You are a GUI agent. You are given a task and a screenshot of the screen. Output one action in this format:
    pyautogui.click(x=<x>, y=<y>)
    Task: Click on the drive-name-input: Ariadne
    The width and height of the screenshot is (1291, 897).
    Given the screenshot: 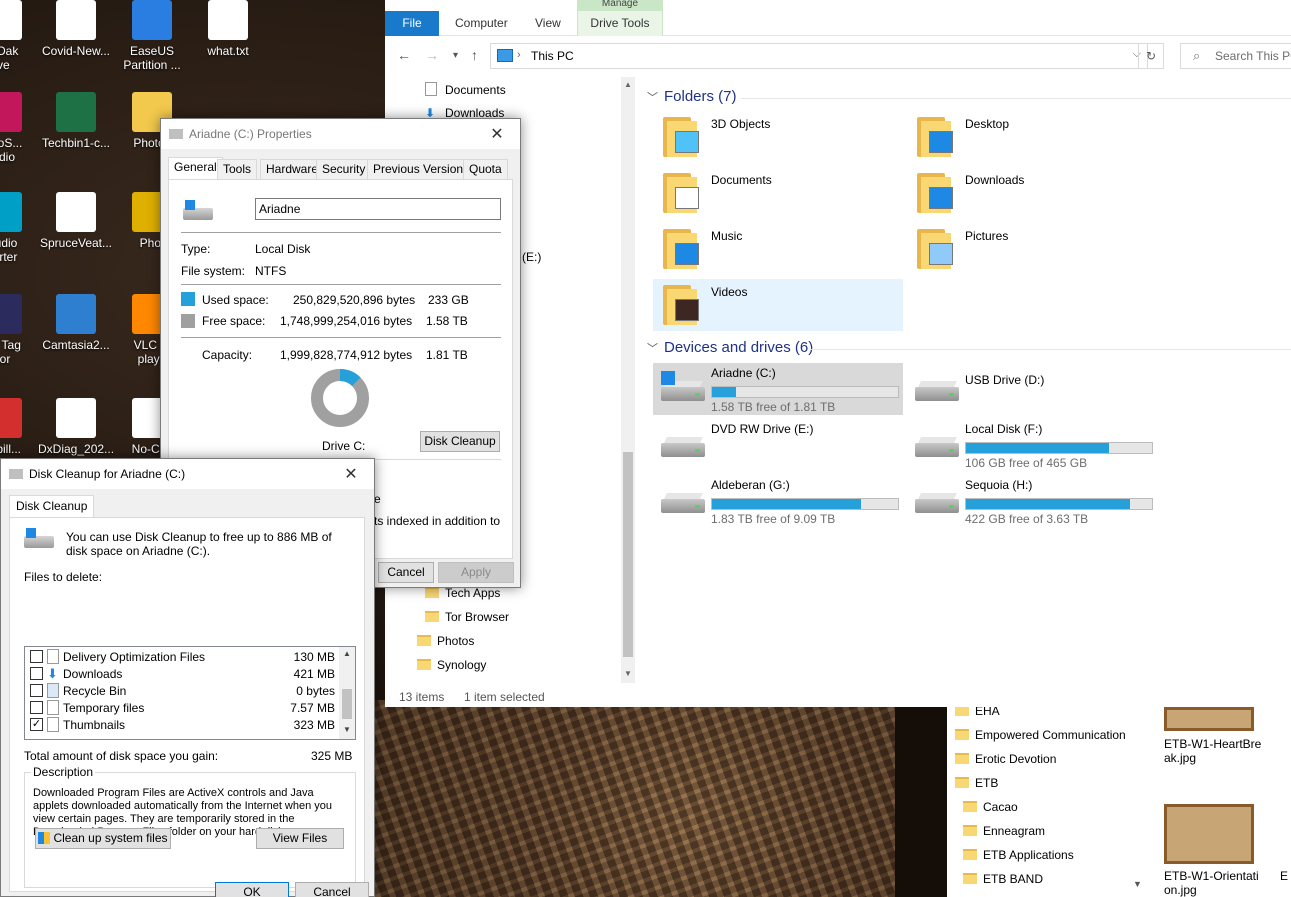 What is the action you would take?
    pyautogui.click(x=378, y=209)
    